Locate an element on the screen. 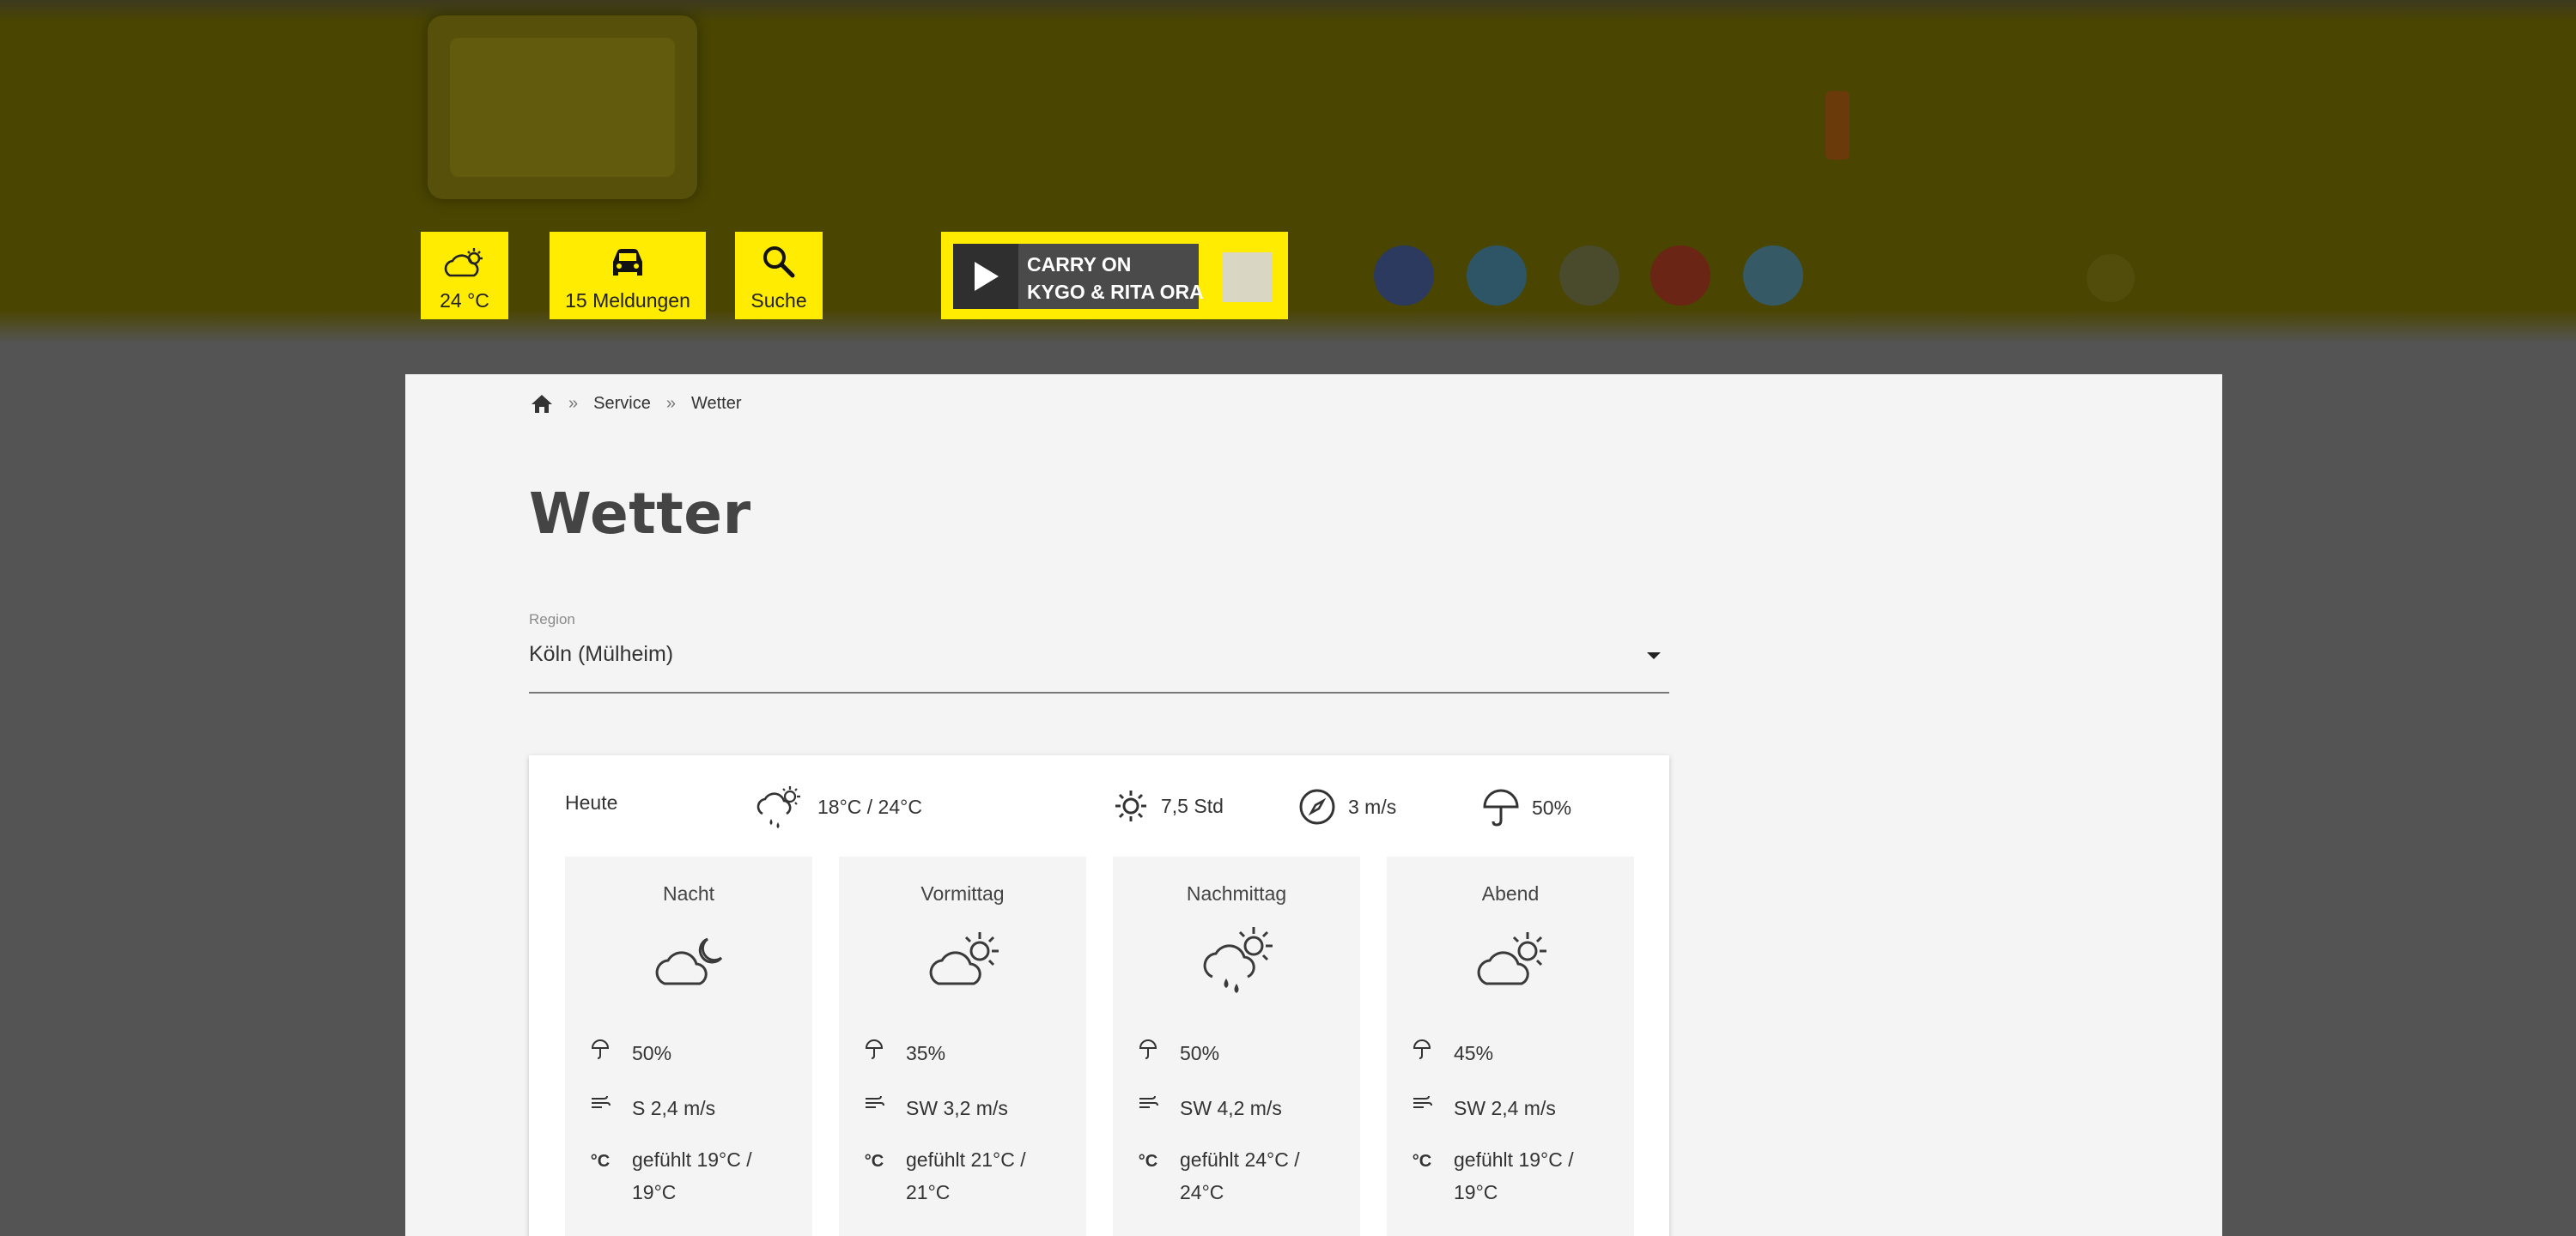 The image size is (2576, 1236). slot-wind: SW 4,2 m/s is located at coordinates (1235, 1108).